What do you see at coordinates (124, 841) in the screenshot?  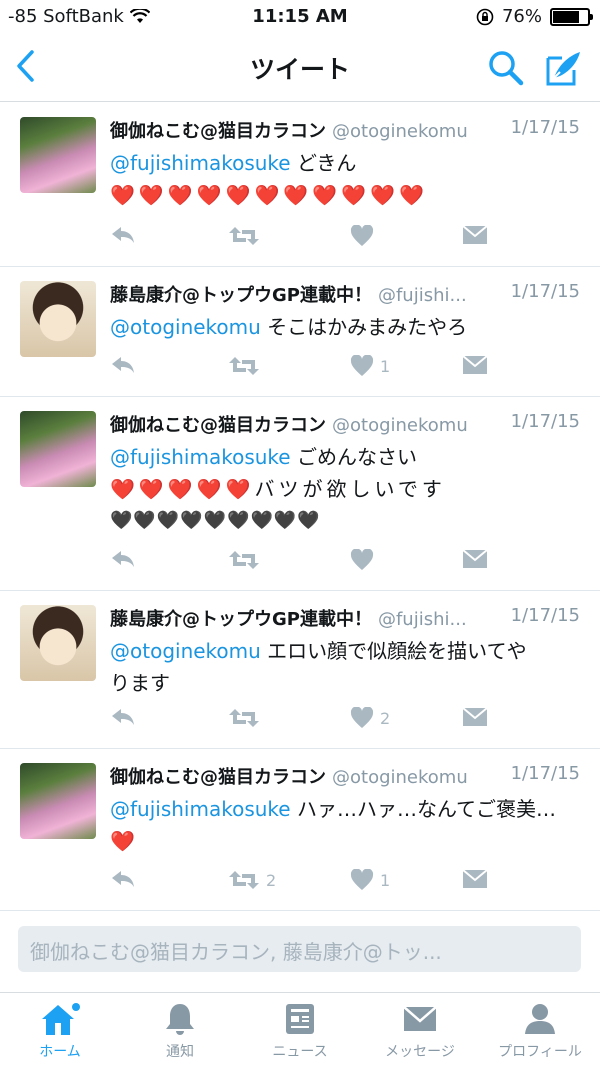 I see `tweet-text-line: ❤️` at bounding box center [124, 841].